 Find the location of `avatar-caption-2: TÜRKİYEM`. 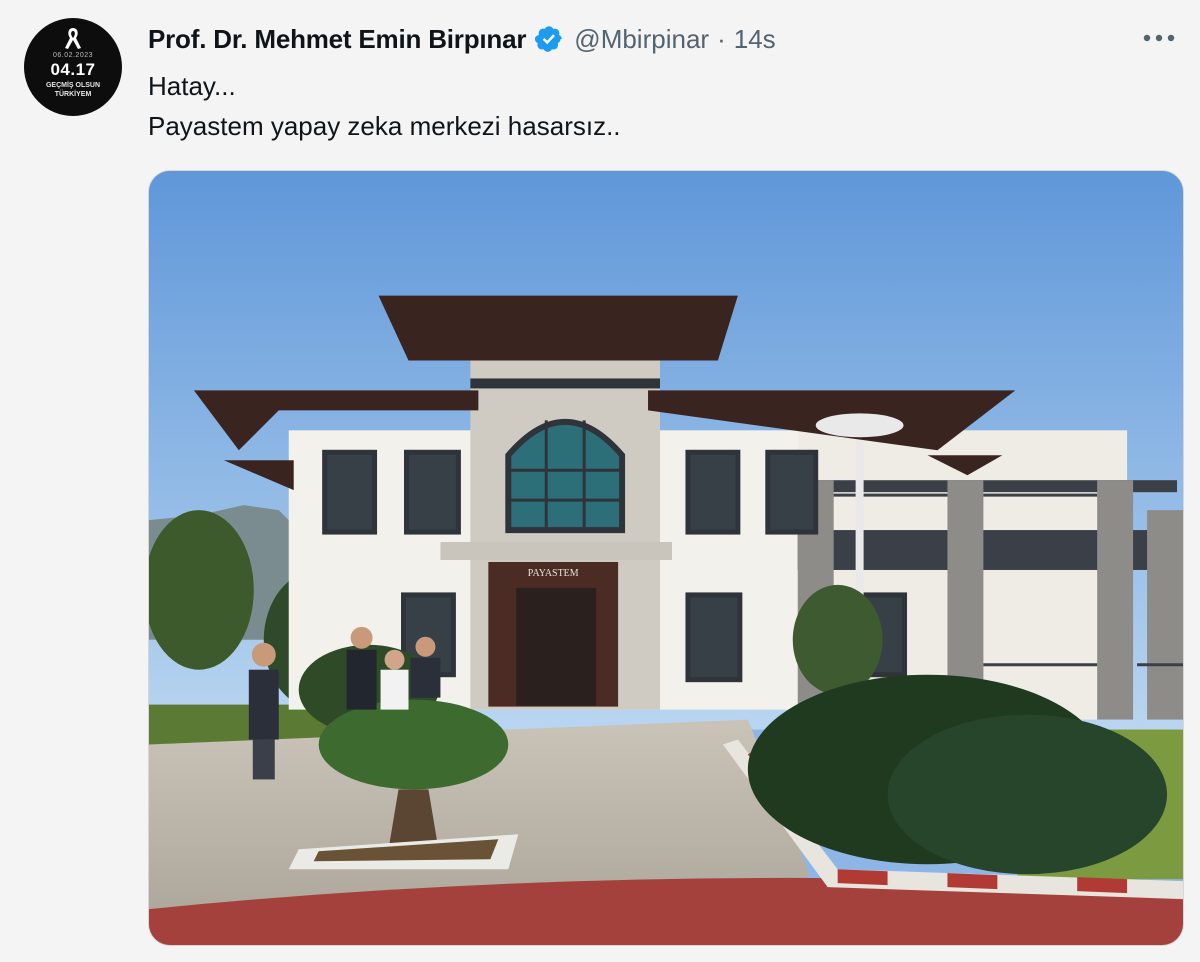

avatar-caption-2: TÜRKİYEM is located at coordinates (73, 94).